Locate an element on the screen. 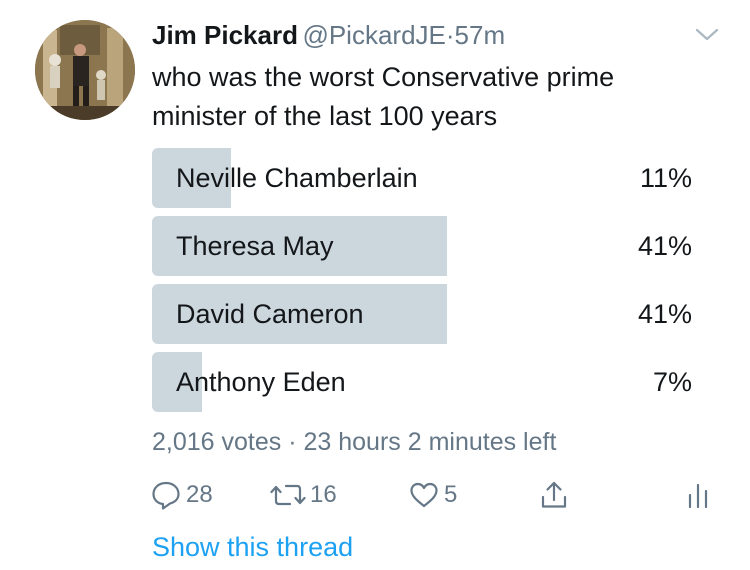  like-count: 5 is located at coordinates (451, 494).